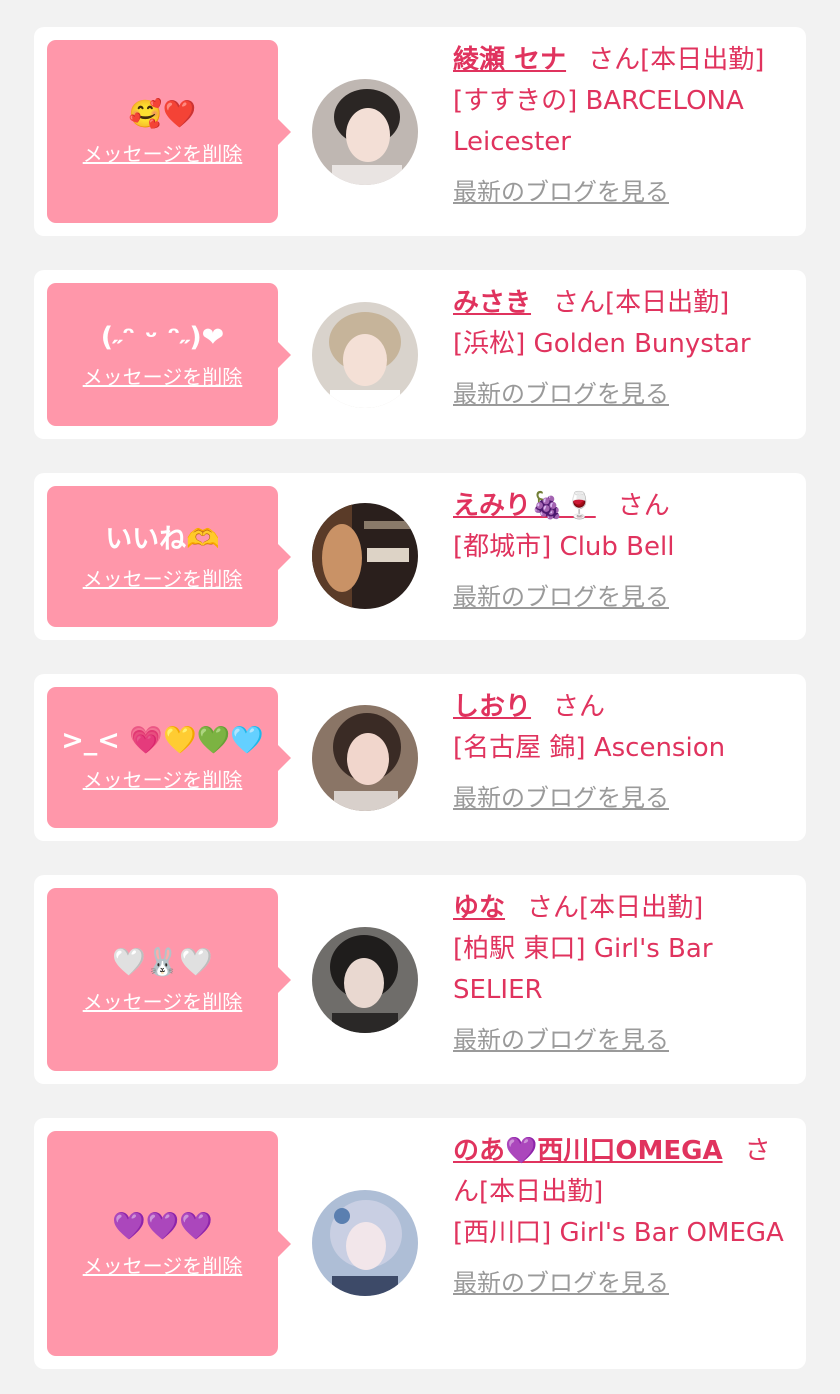  I want to click on message-text: 🤍🐰🤍, so click(162, 962).